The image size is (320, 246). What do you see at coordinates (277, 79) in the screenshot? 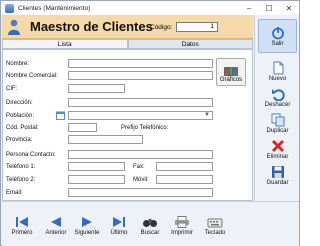
I see `nuevo-label: Nuevo` at bounding box center [277, 79].